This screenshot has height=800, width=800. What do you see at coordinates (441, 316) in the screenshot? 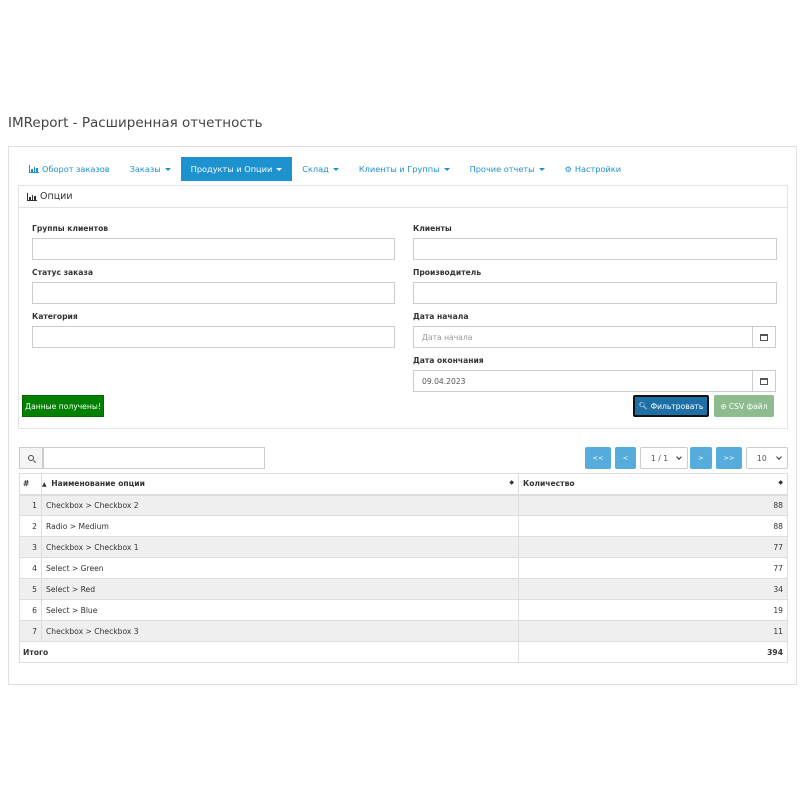
I see `date-start-label: Дата начала` at bounding box center [441, 316].